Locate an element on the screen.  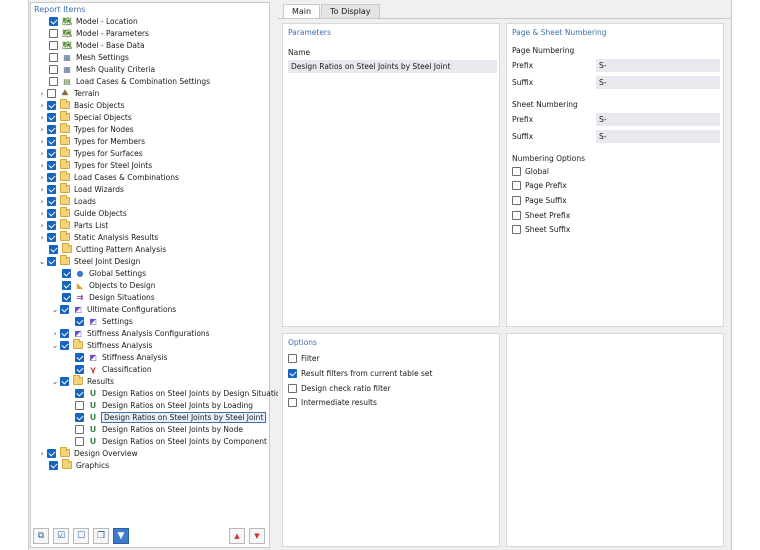
tree-item: › Load Cases & Combinations is located at coordinates (108, 177).